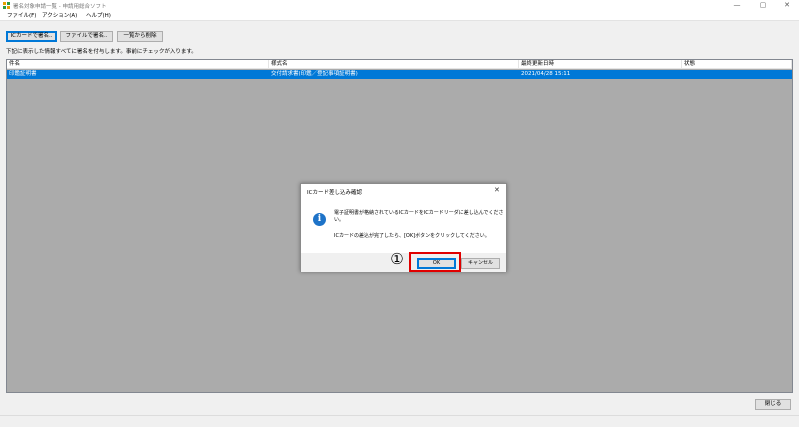  Describe the element at coordinates (314, 74) in the screenshot. I see `cell-form: 交付請求書(印鑑／登記事項証明書)` at that location.